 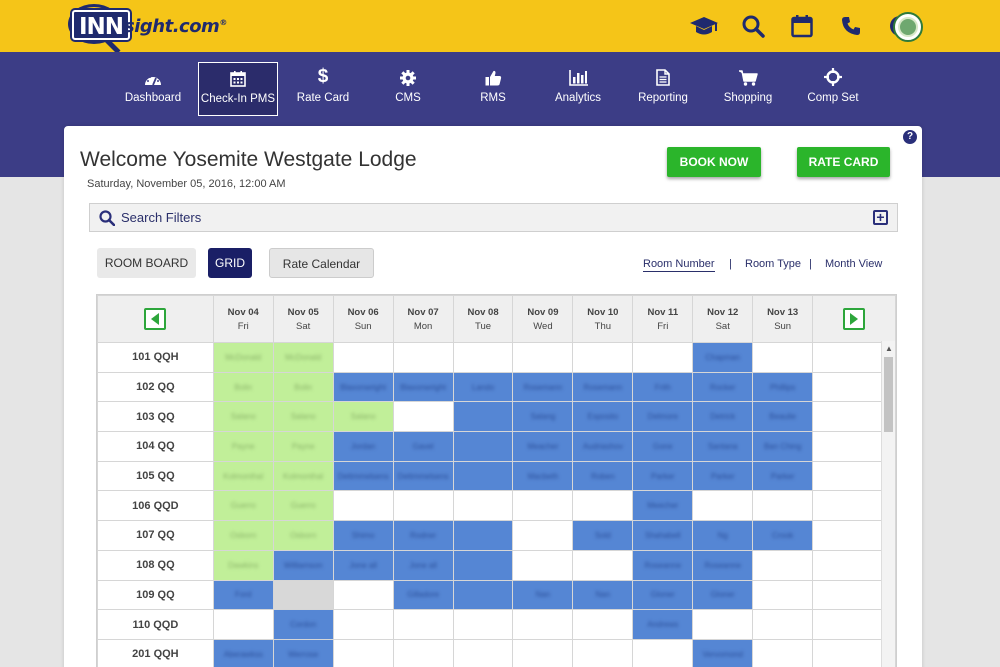 What do you see at coordinates (578, 89) in the screenshot?
I see `nav-item-analytics: Analytics` at bounding box center [578, 89].